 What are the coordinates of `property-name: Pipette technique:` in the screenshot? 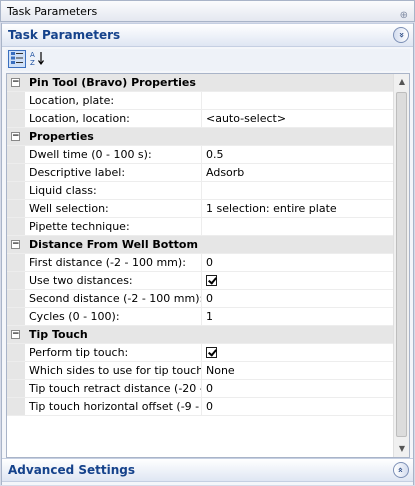 It's located at (113, 226).